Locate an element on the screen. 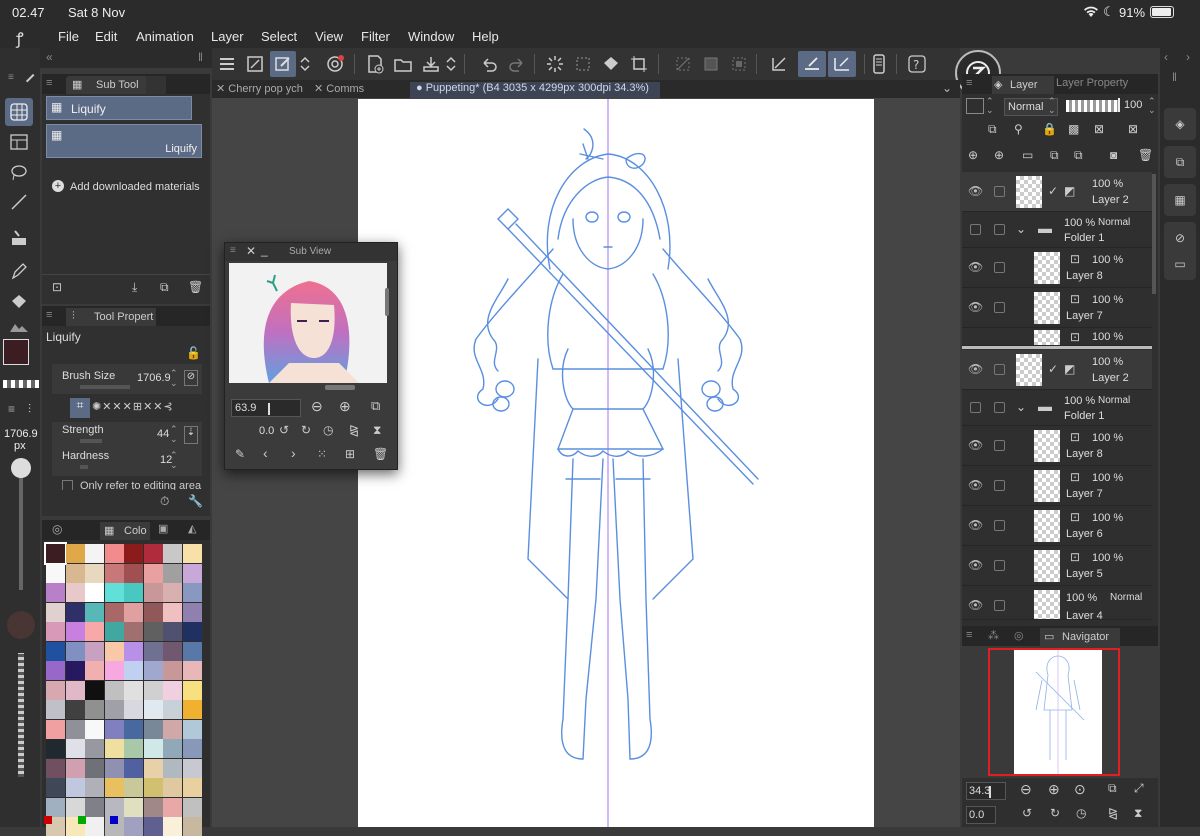 The height and width of the screenshot is (836, 1200). redo-icon is located at coordinates (517, 64).